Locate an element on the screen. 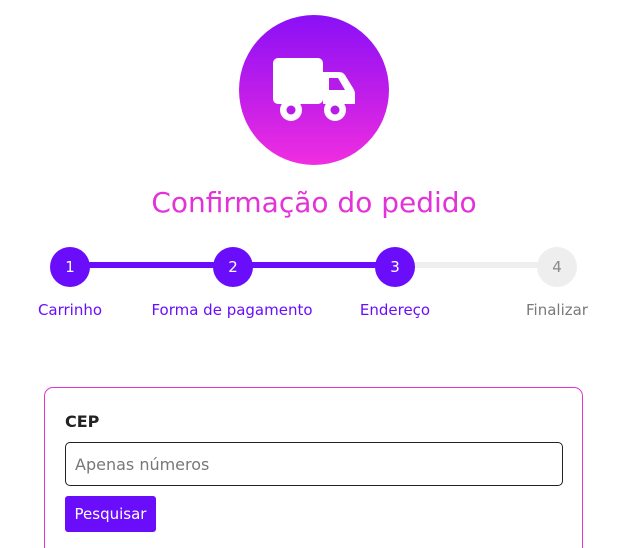 This screenshot has height=548, width=628. step-2-circle: 2 is located at coordinates (233, 267).